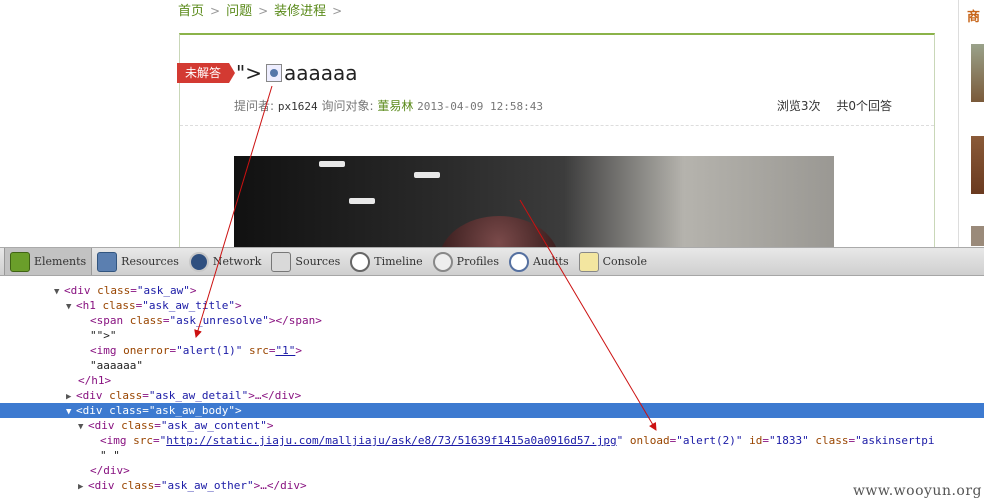 The image size is (984, 501). I want to click on tab-resources: Resources, so click(138, 261).